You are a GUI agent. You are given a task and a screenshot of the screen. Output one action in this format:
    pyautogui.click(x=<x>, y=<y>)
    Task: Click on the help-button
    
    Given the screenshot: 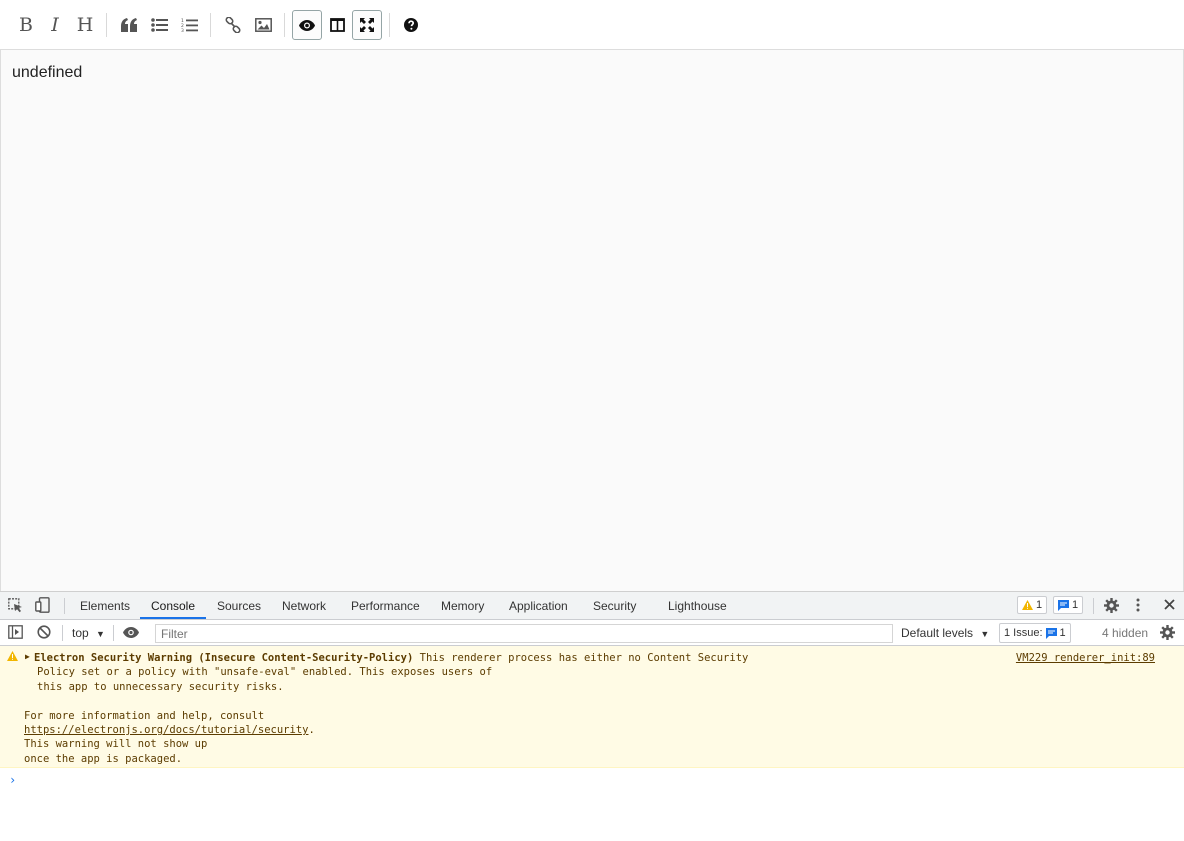 What is the action you would take?
    pyautogui.click(x=411, y=25)
    